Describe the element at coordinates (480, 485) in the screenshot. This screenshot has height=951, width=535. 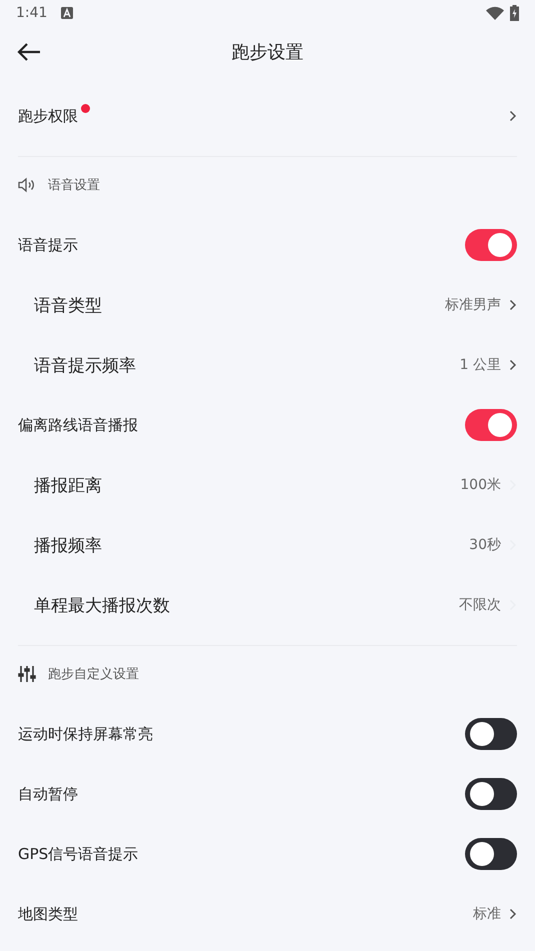
I see `setting-value: 100米` at that location.